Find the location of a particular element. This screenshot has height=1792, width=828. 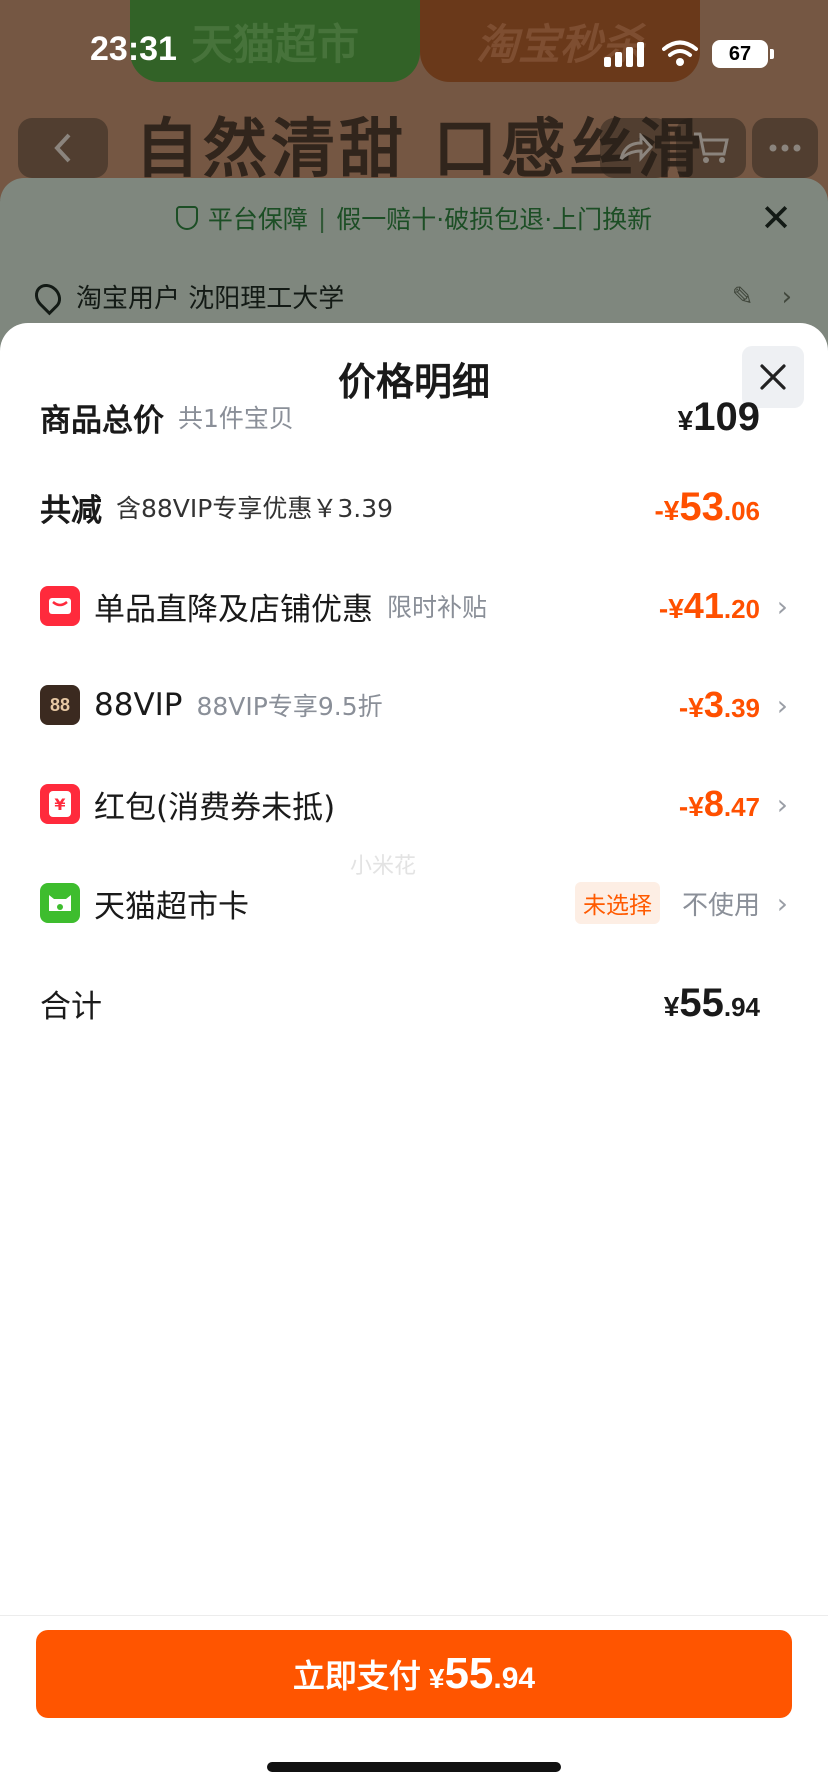

discount-item-88vip: 88 88VIP 88VIP专享9.5折 -¥ 3 .39 › is located at coordinates (414, 705).